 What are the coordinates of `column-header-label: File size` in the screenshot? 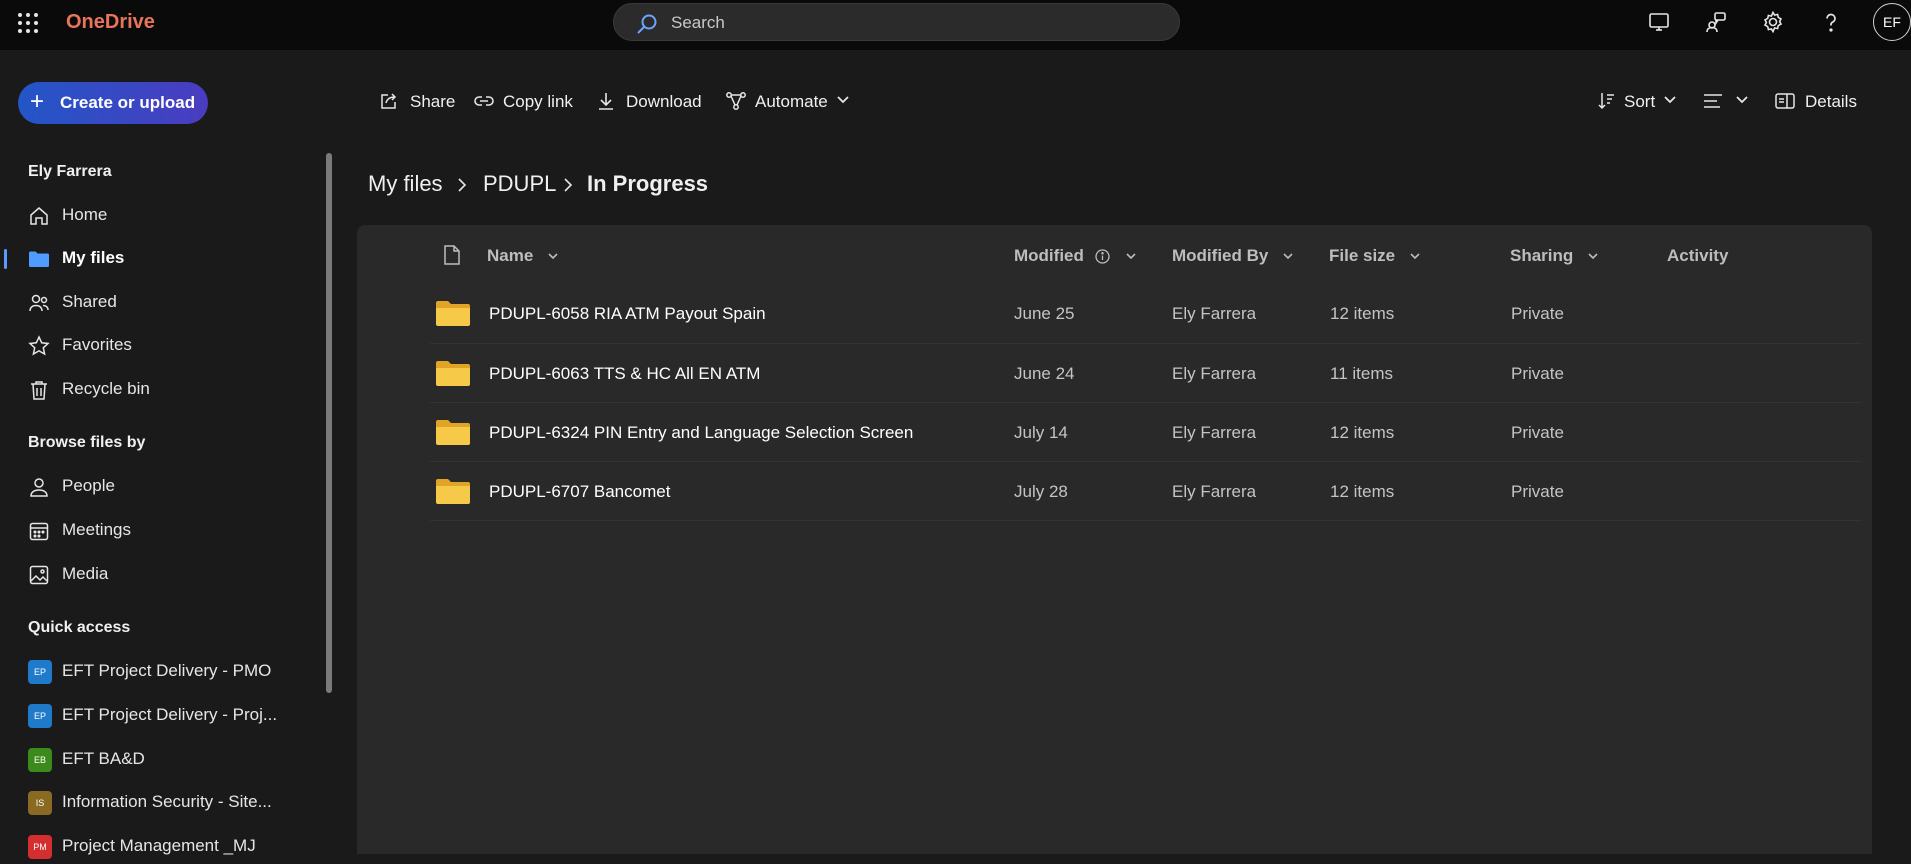 It's located at (1362, 255).